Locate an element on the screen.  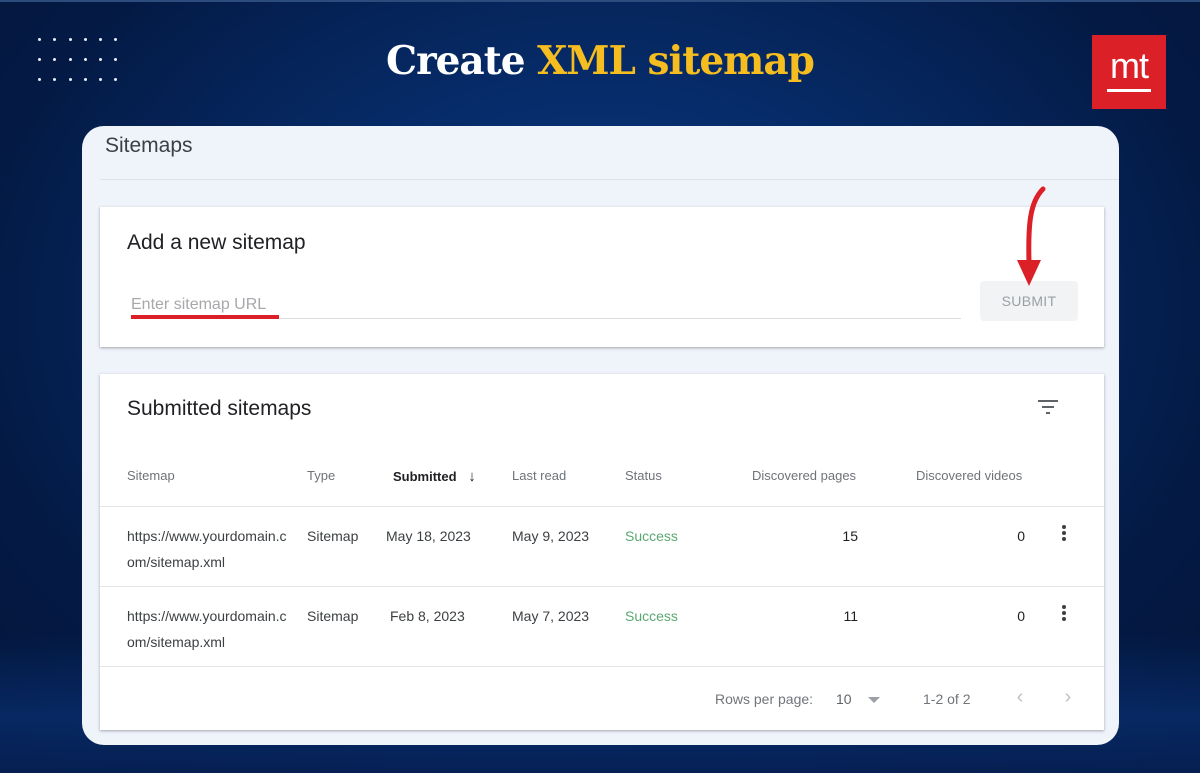
logo-text: mt is located at coordinates (1129, 65).